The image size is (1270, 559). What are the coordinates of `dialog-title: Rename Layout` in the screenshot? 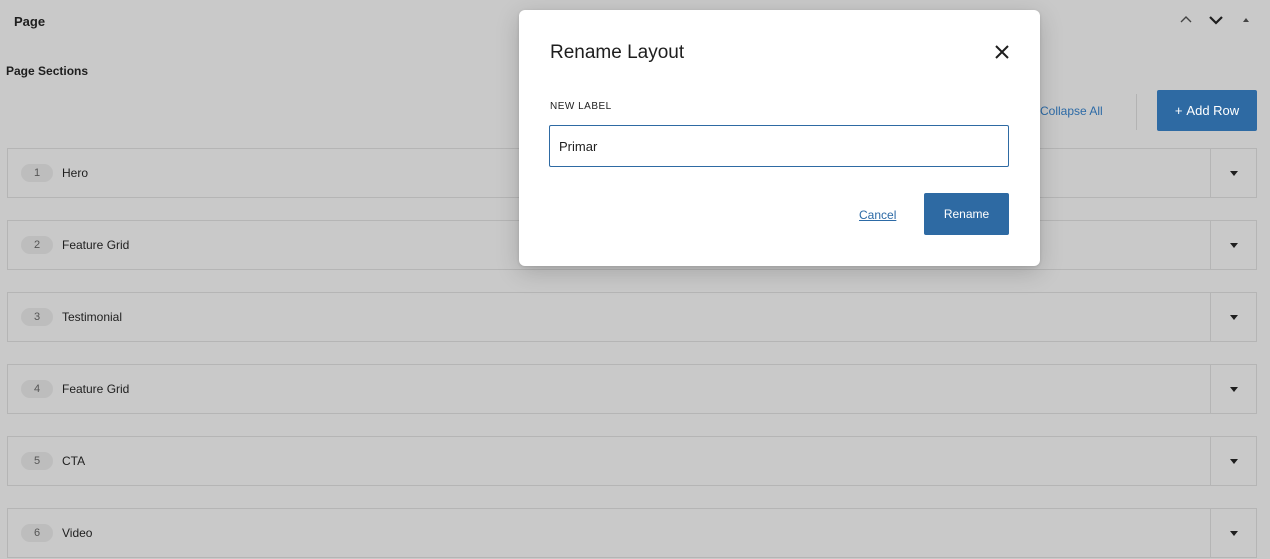 It's located at (617, 52).